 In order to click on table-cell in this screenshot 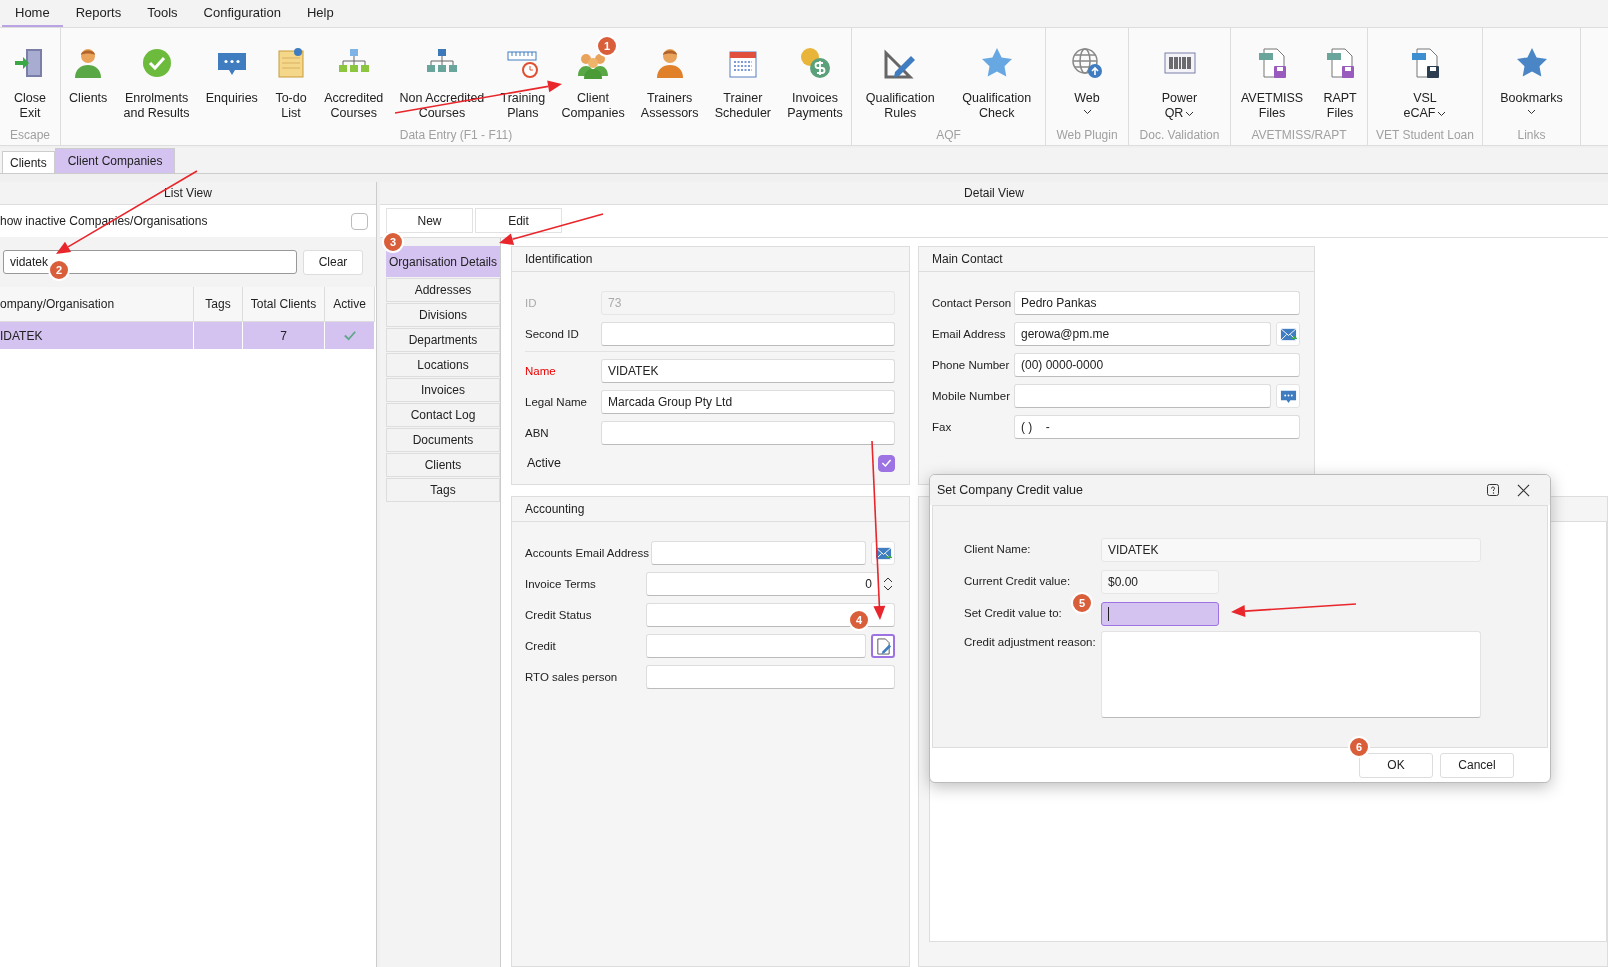, I will do `click(218, 335)`.